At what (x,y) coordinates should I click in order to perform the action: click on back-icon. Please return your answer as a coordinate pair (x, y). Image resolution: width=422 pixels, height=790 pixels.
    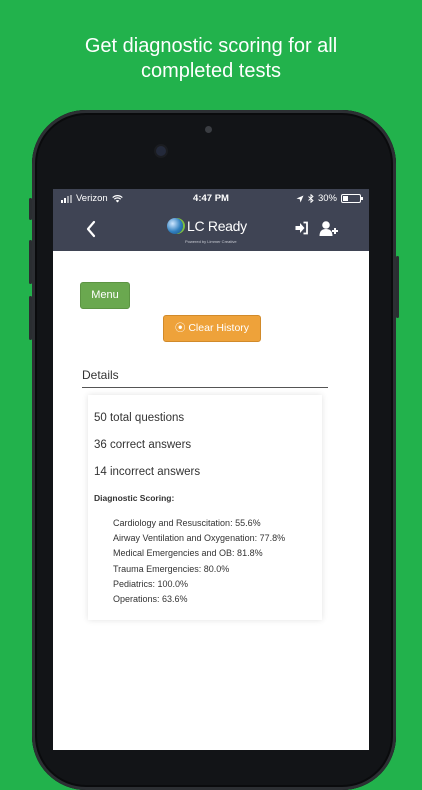
    Looking at the image, I should click on (91, 229).